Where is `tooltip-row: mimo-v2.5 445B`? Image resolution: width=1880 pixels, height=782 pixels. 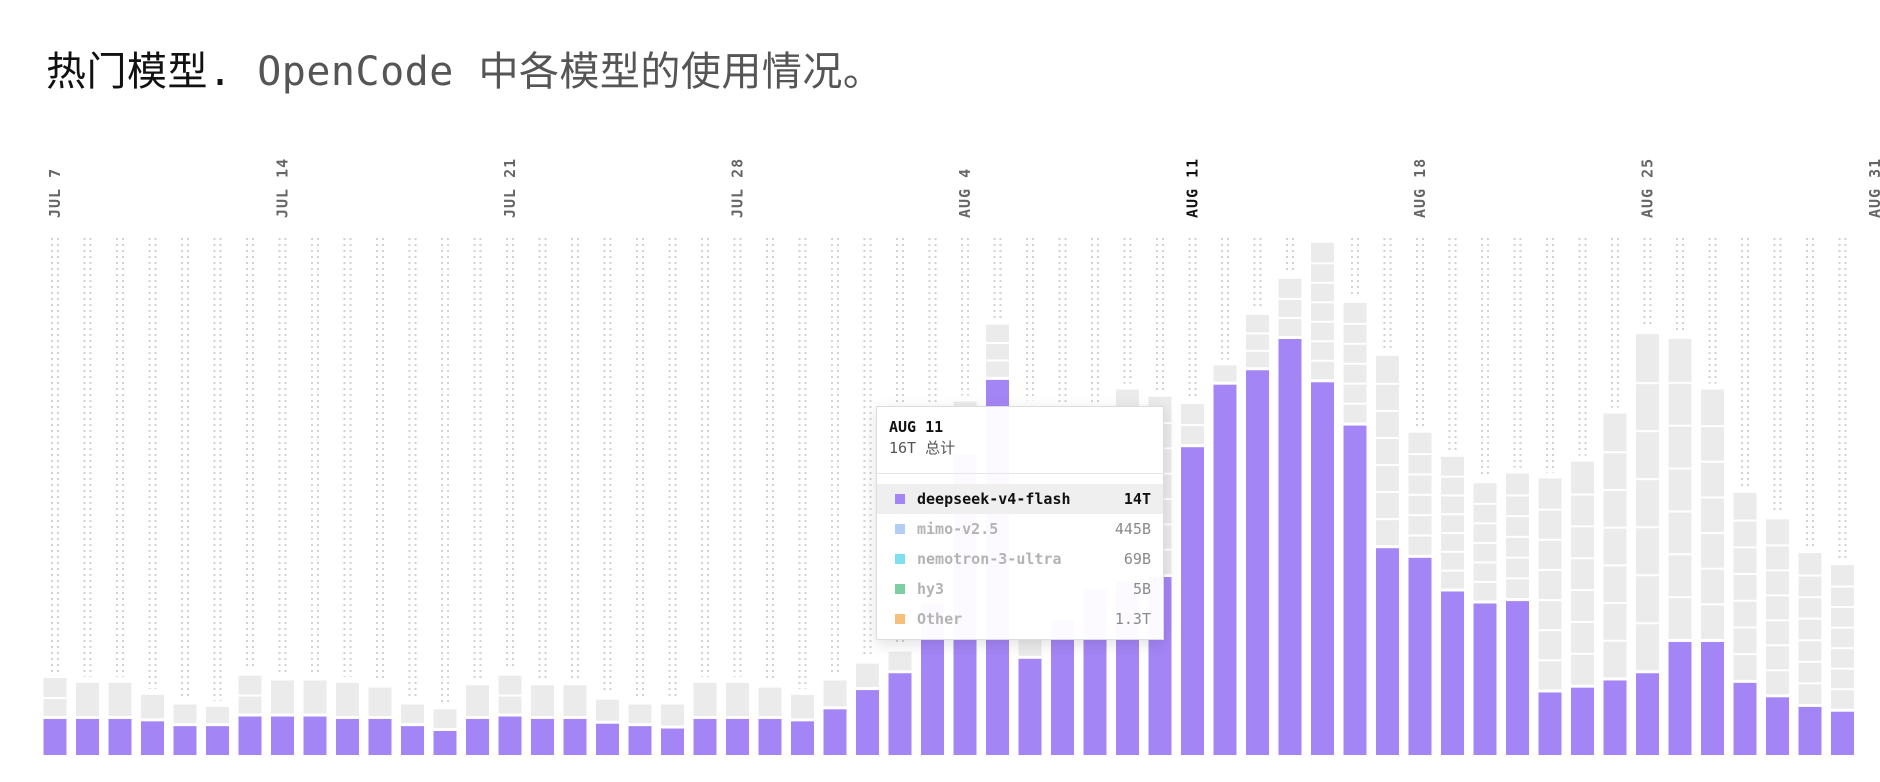 tooltip-row: mimo-v2.5 445B is located at coordinates (1020, 529).